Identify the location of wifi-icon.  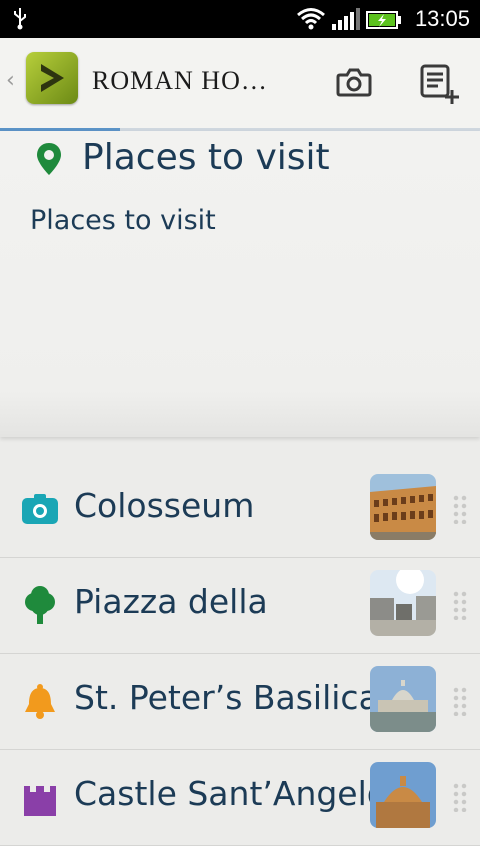
(311, 19).